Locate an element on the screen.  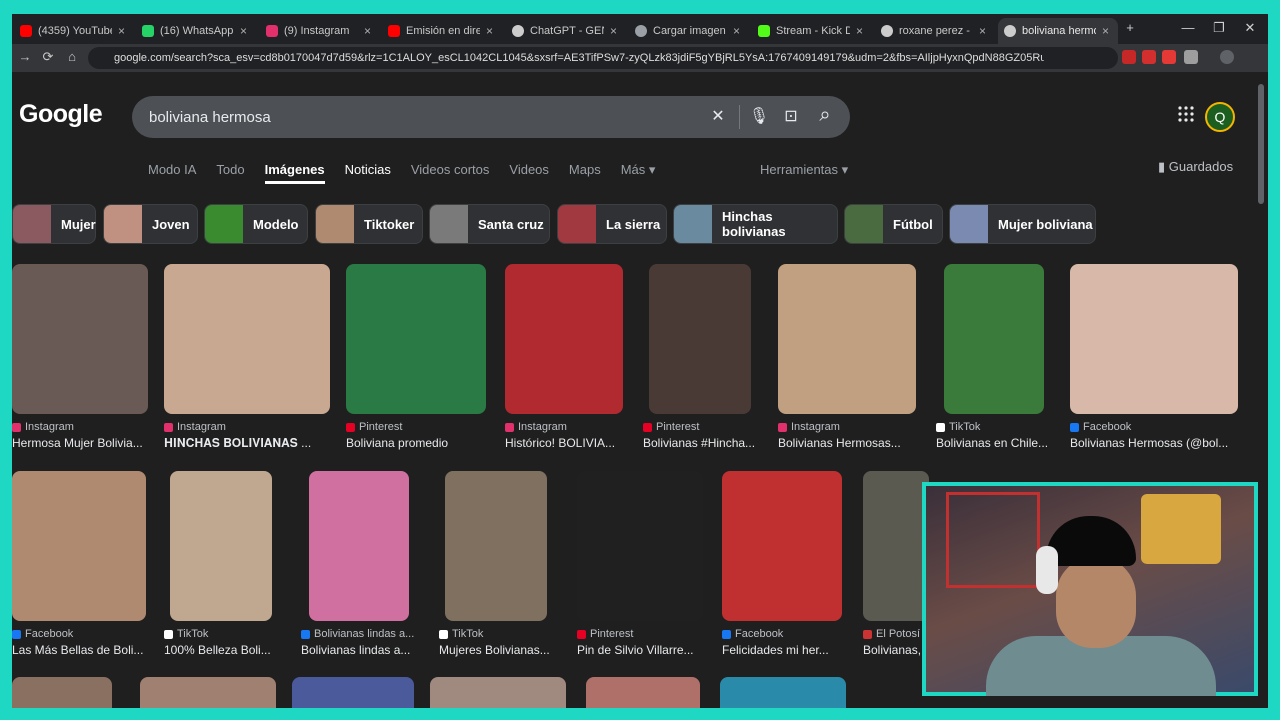
lens-icon: ⊡ is located at coordinates (791, 117).